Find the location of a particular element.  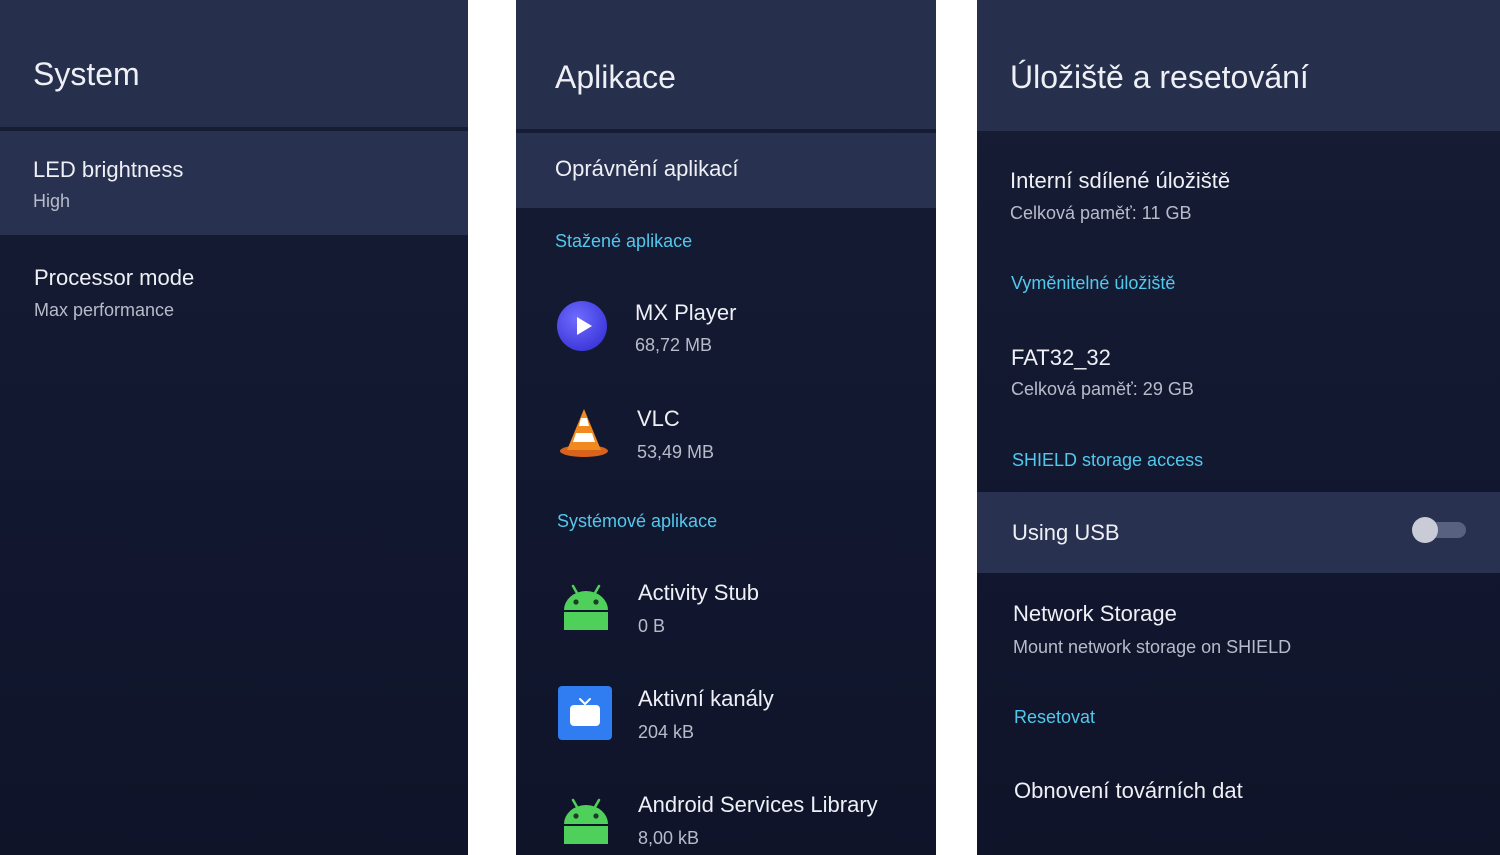

panel-header: Aplikace is located at coordinates (726, 64).